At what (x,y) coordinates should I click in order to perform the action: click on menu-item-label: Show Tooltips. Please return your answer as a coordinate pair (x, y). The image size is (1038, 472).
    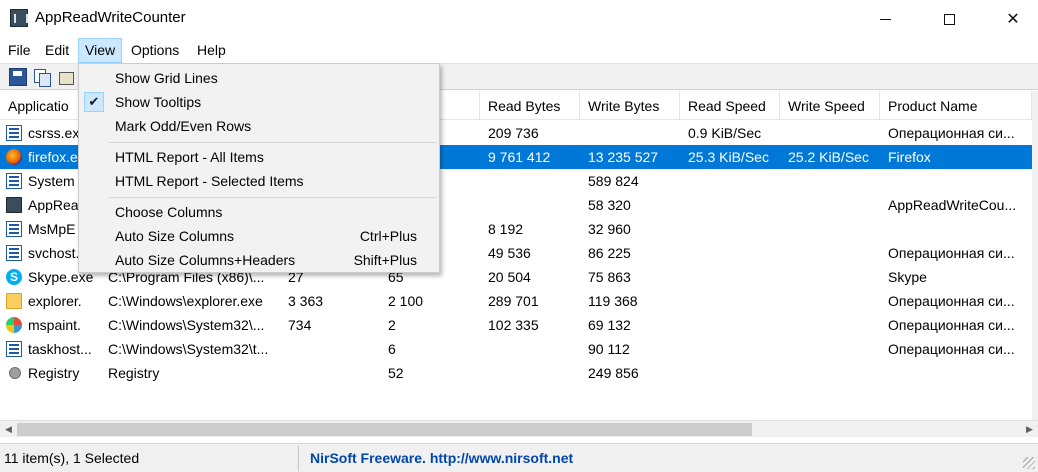
    Looking at the image, I should click on (158, 102).